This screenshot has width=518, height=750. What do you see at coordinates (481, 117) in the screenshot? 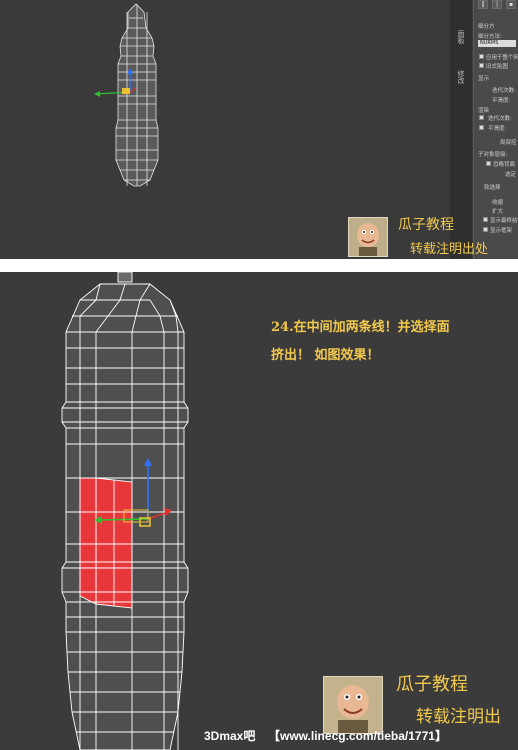
I see `render-iterations-checkbox` at bounding box center [481, 117].